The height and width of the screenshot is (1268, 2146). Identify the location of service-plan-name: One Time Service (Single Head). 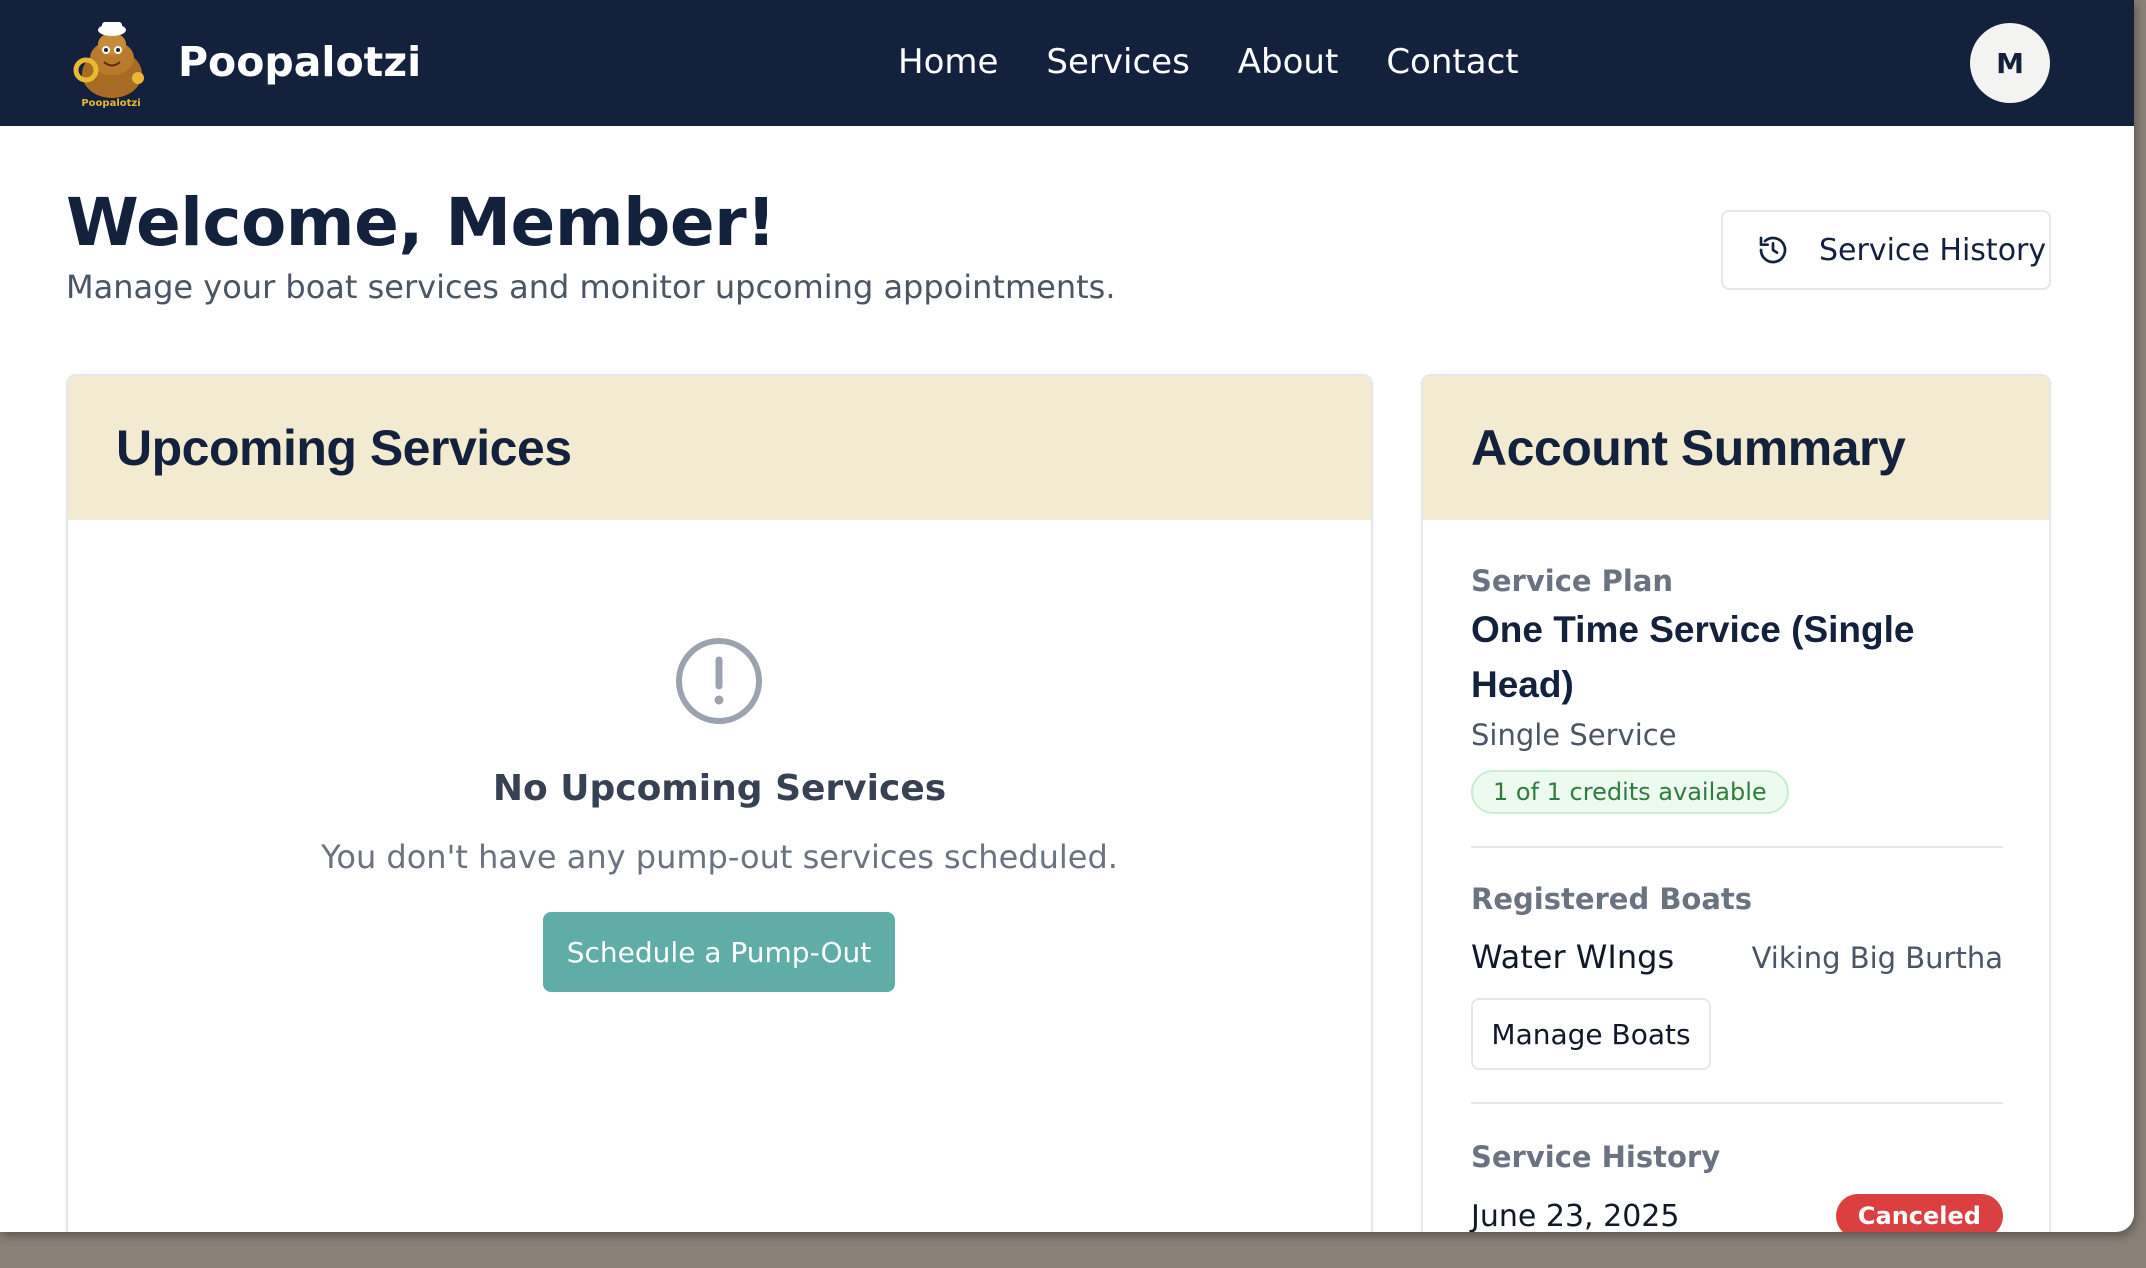
(1693, 657).